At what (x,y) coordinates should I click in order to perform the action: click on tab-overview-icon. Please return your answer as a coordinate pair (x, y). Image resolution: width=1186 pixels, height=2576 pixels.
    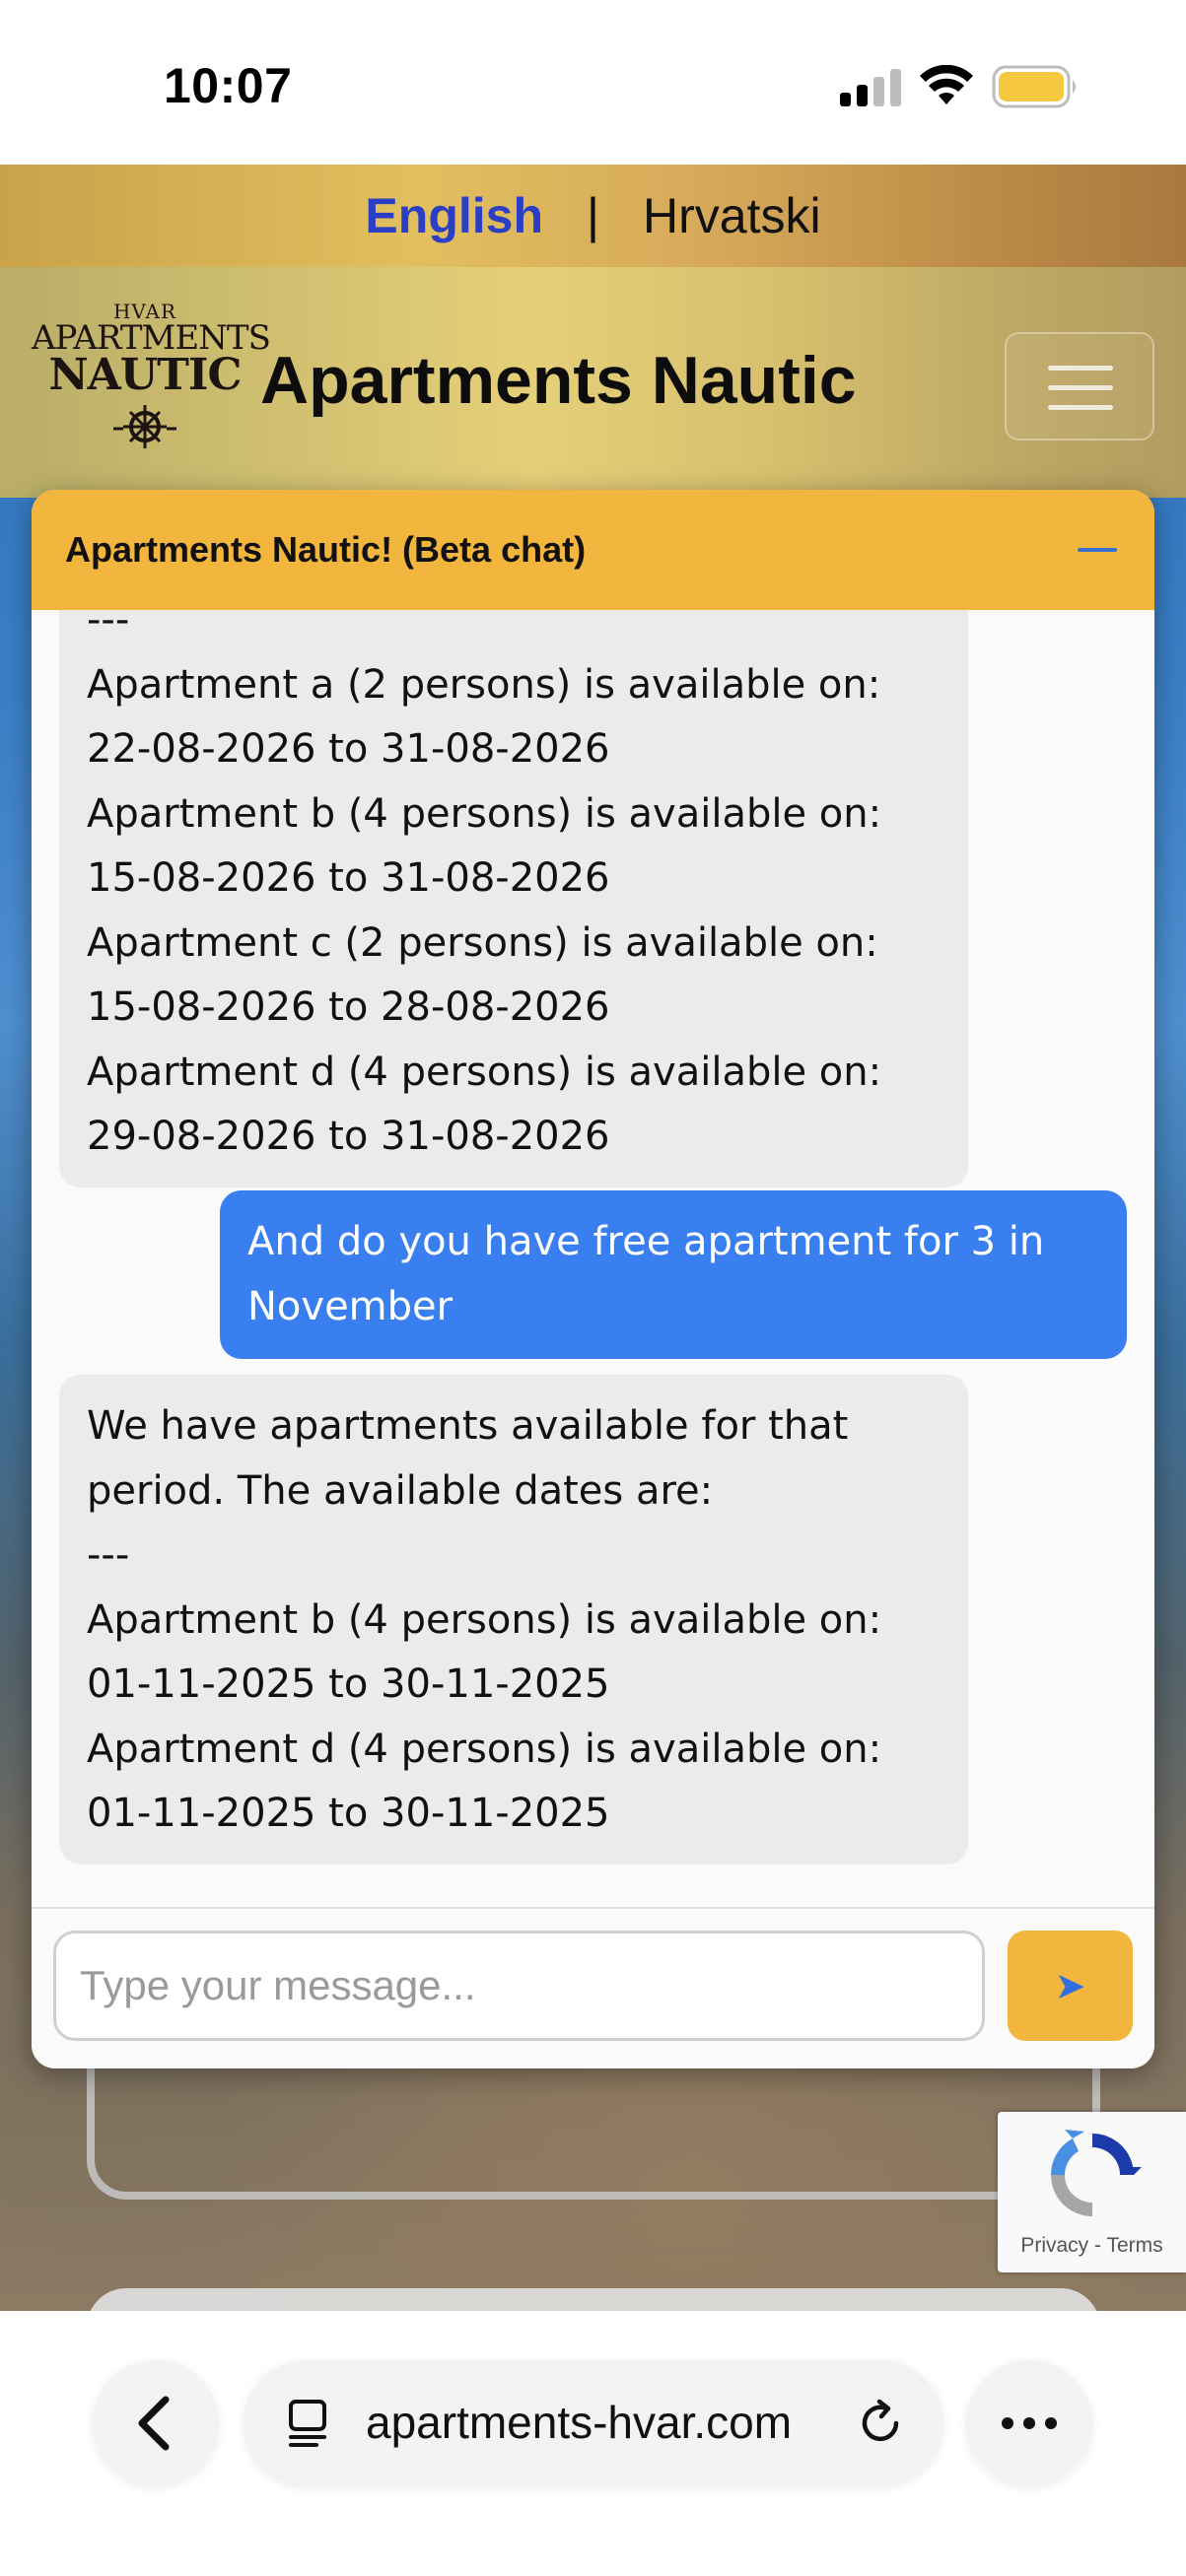
    Looking at the image, I should click on (307, 2423).